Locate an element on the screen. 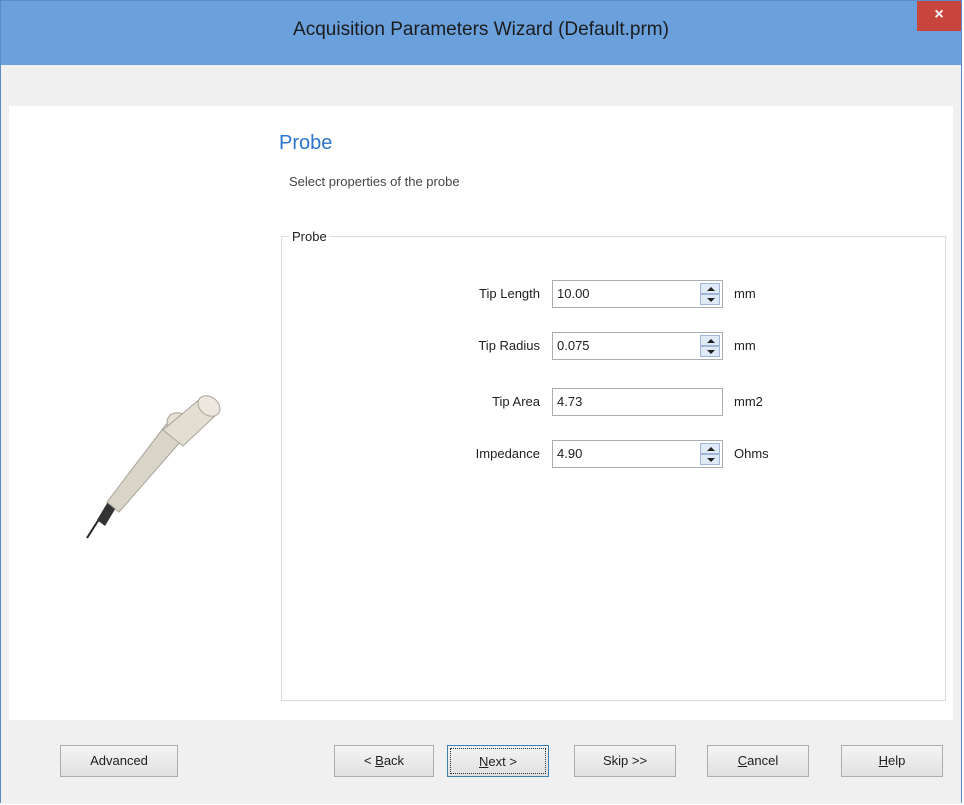 This screenshot has height=805, width=964. tip-radius-spinner is located at coordinates (710, 346).